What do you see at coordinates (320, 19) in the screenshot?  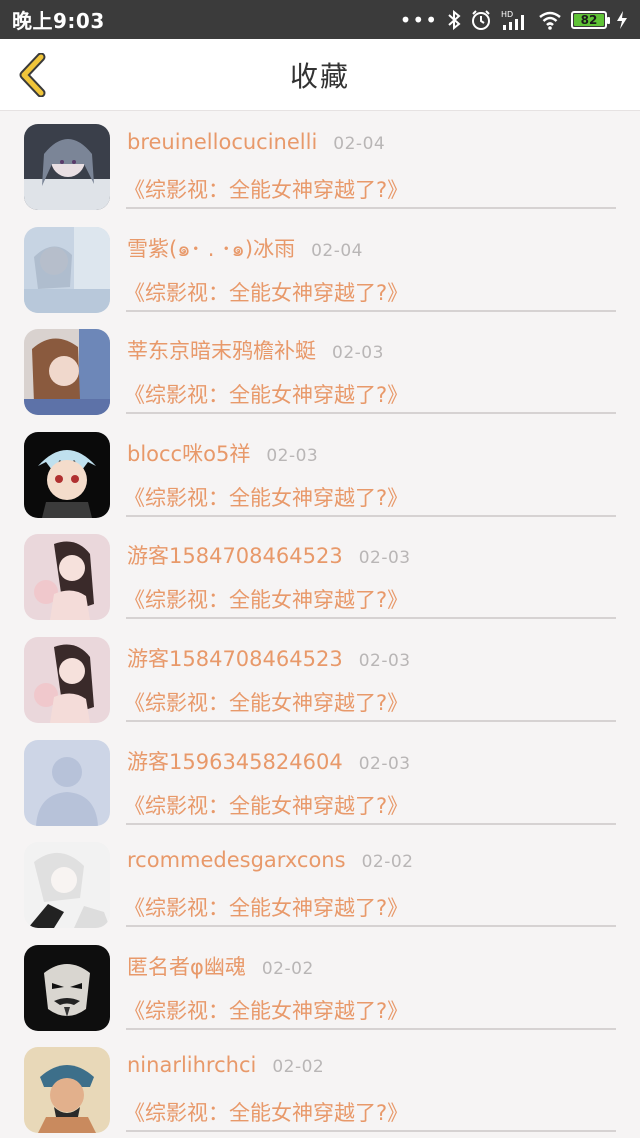 I see `status-bar: 晚上9:03 ••• HD 82` at bounding box center [320, 19].